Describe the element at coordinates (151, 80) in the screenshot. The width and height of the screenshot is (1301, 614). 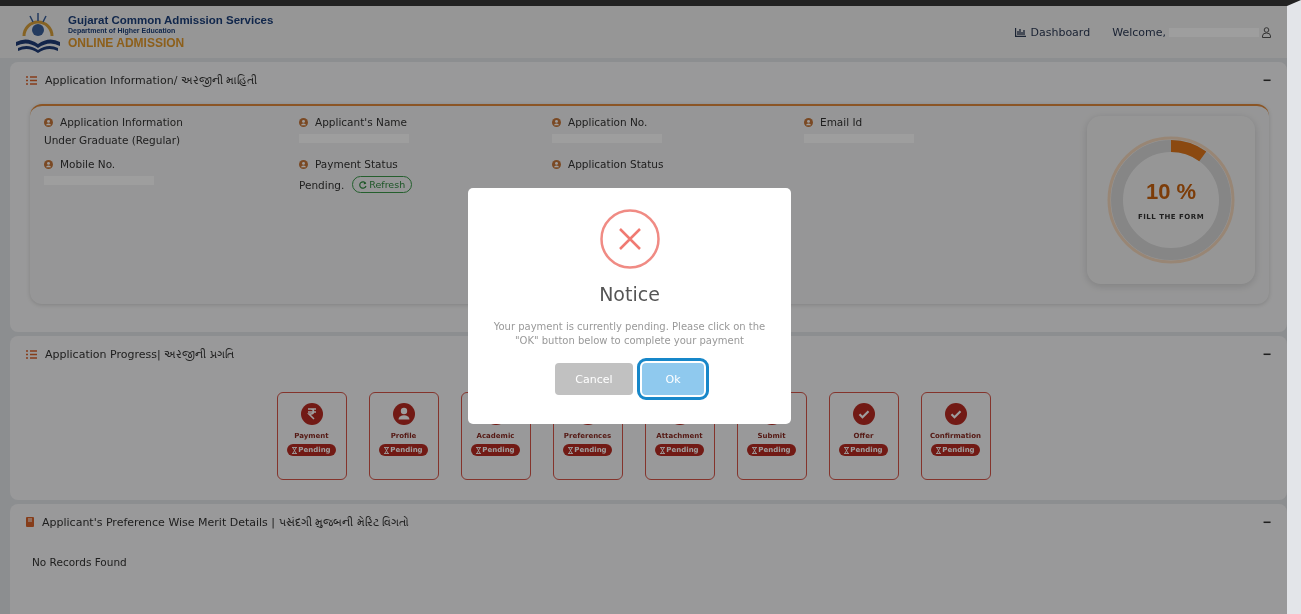
I see `panel-title: Application Information/ અરજીની માહિતી` at that location.